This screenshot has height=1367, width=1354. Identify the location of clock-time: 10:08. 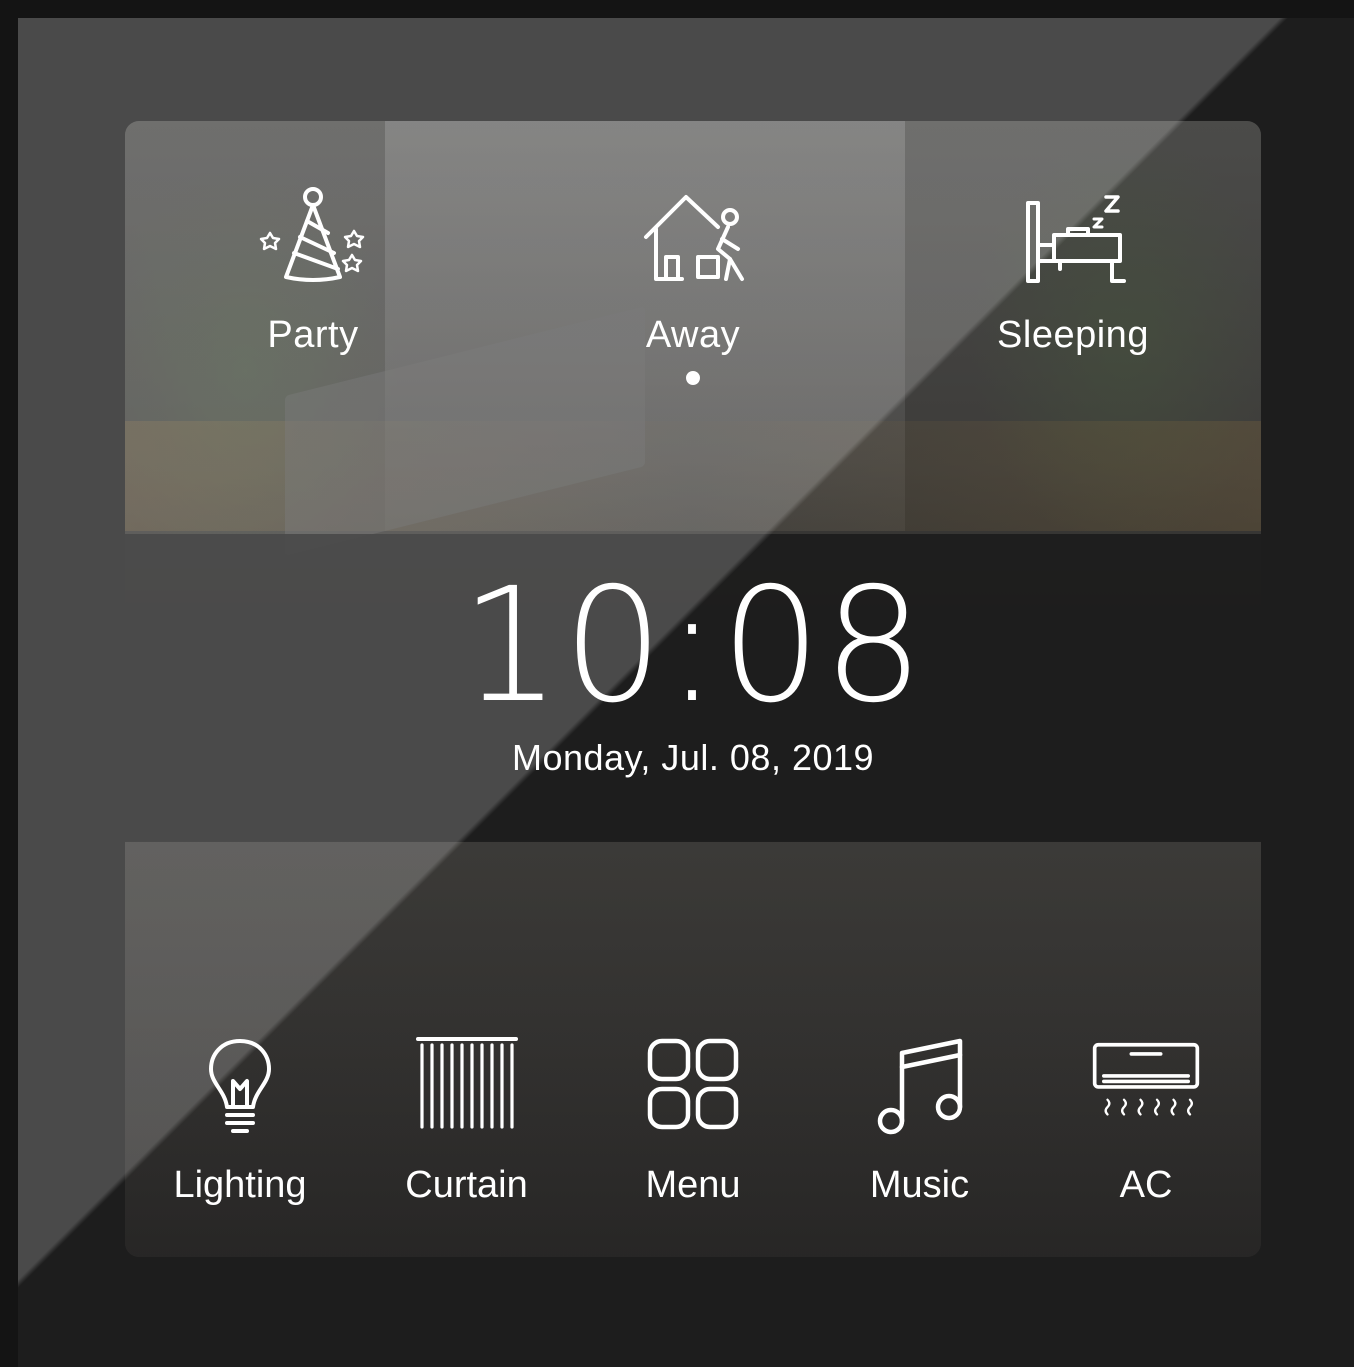
(693, 646).